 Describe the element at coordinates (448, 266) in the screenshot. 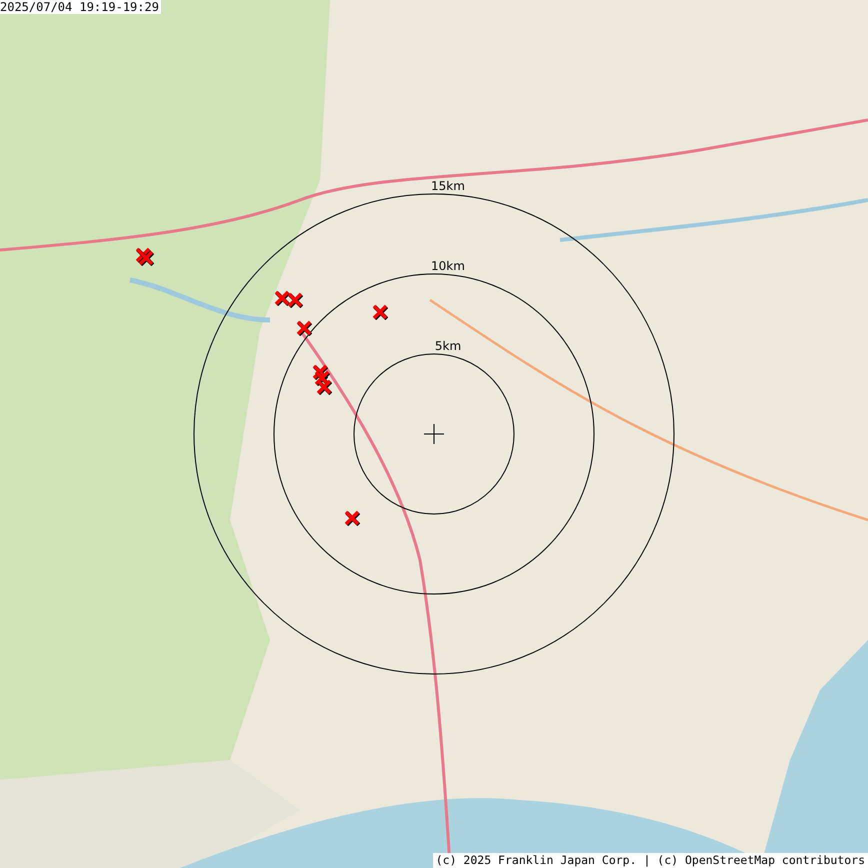

I see `range-ring-label: 10km` at that location.